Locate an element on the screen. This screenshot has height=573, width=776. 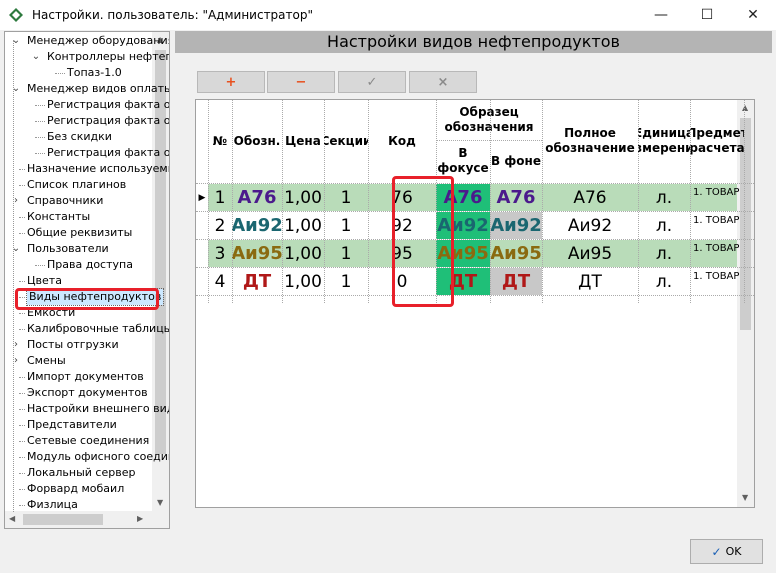
cell-background: Аи92 is located at coordinates (516, 225).